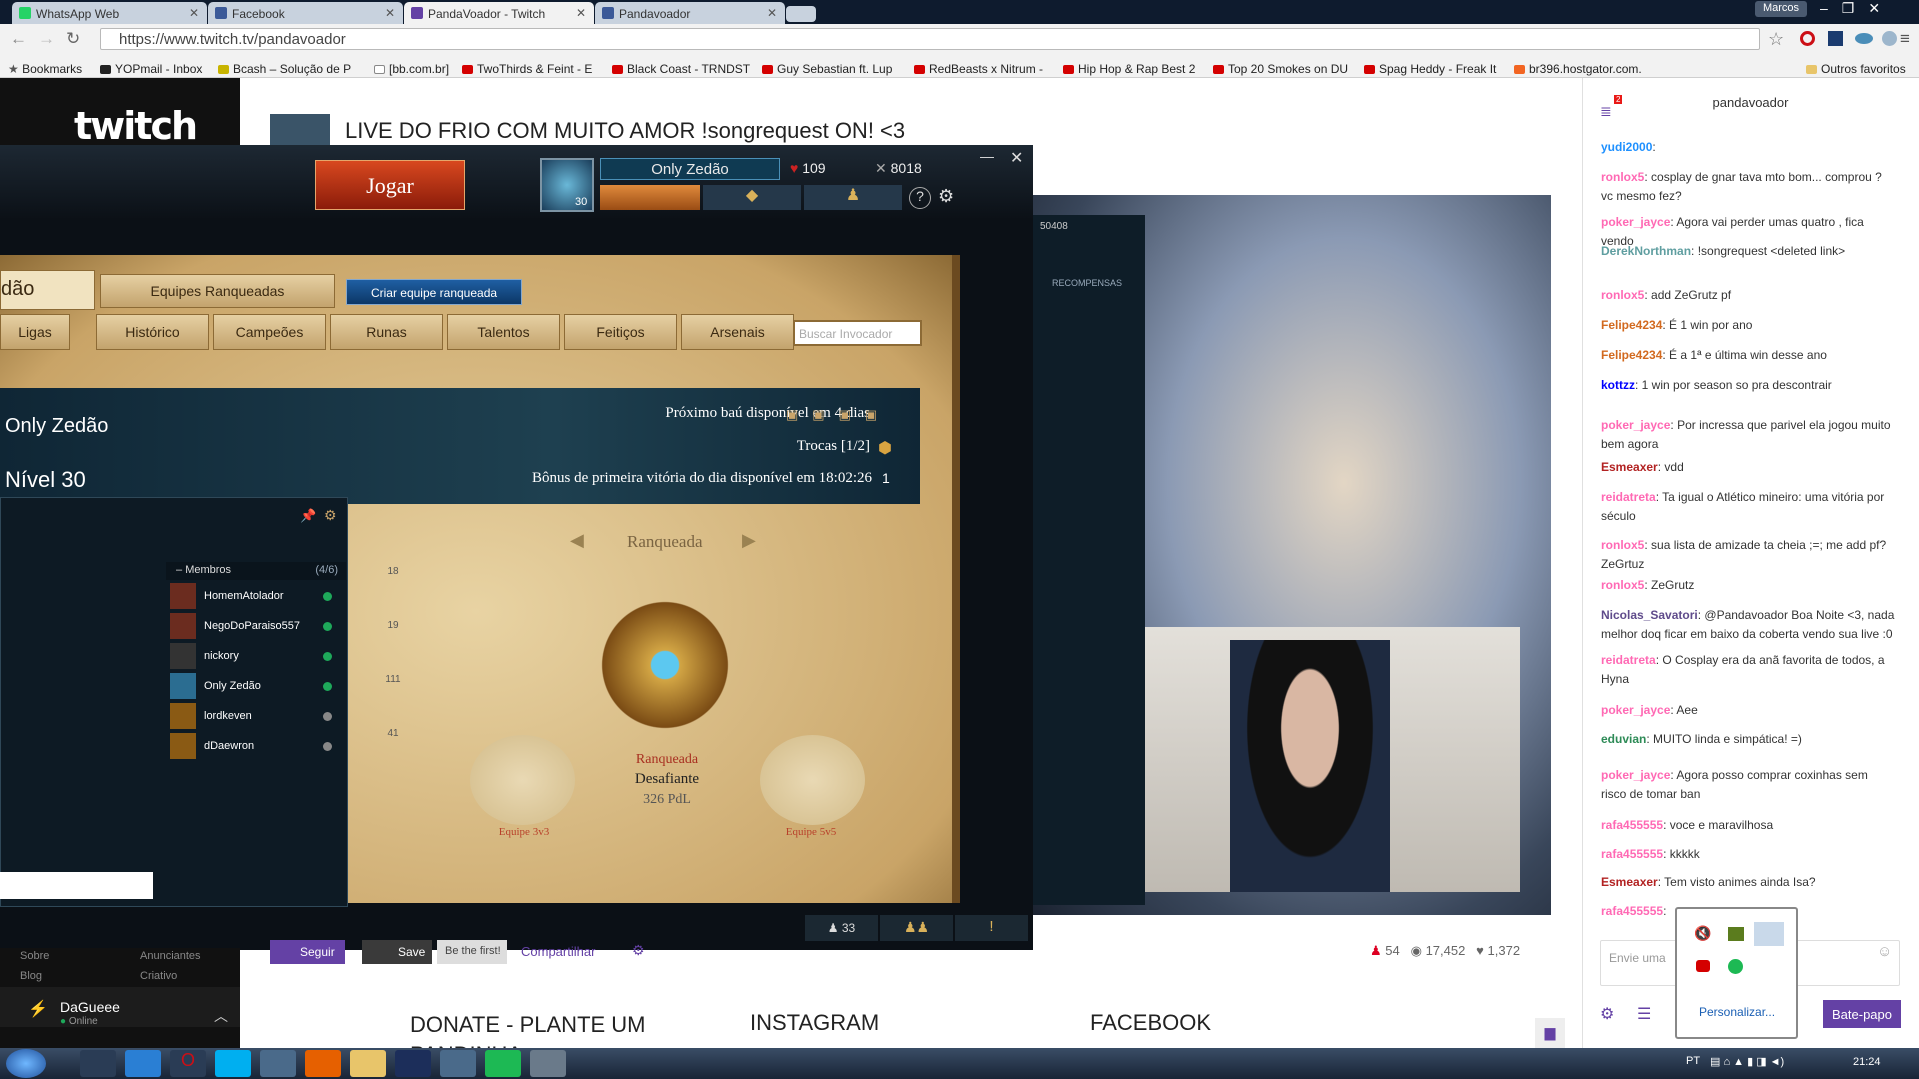 The height and width of the screenshot is (1079, 1919). Describe the element at coordinates (1736, 934) in the screenshot. I see `nvidia-icon` at that location.